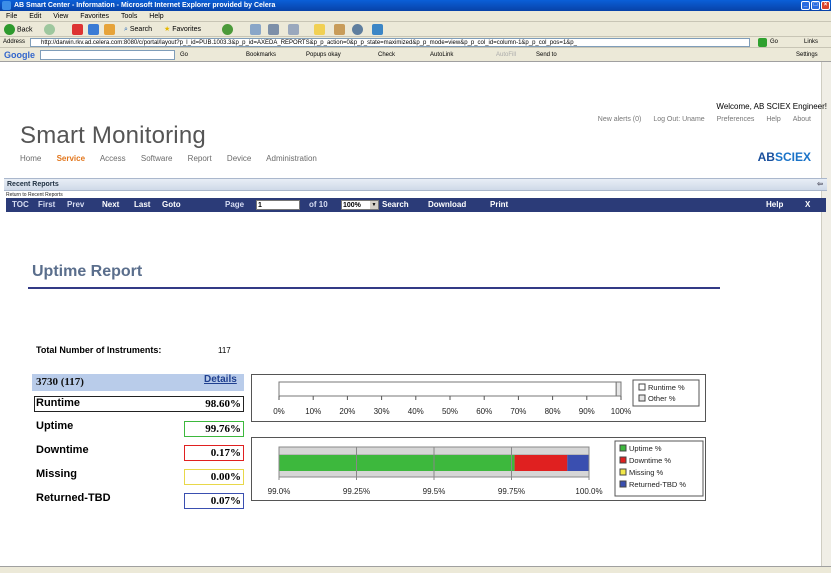  What do you see at coordinates (214, 453) in the screenshot?
I see `downtime-value: 0.17%` at bounding box center [214, 453].